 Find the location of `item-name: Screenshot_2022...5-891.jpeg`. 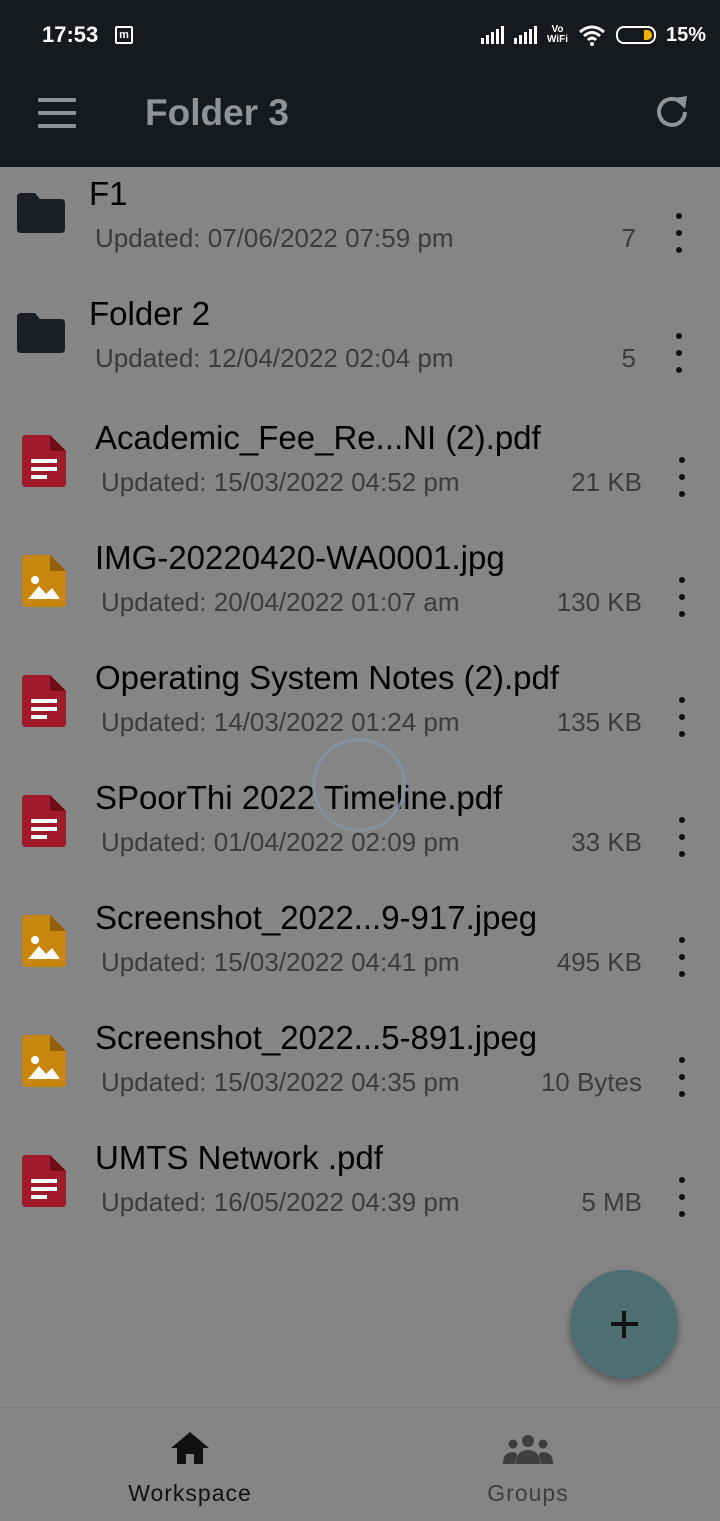

item-name: Screenshot_2022...5-891.jpeg is located at coordinates (316, 1037).